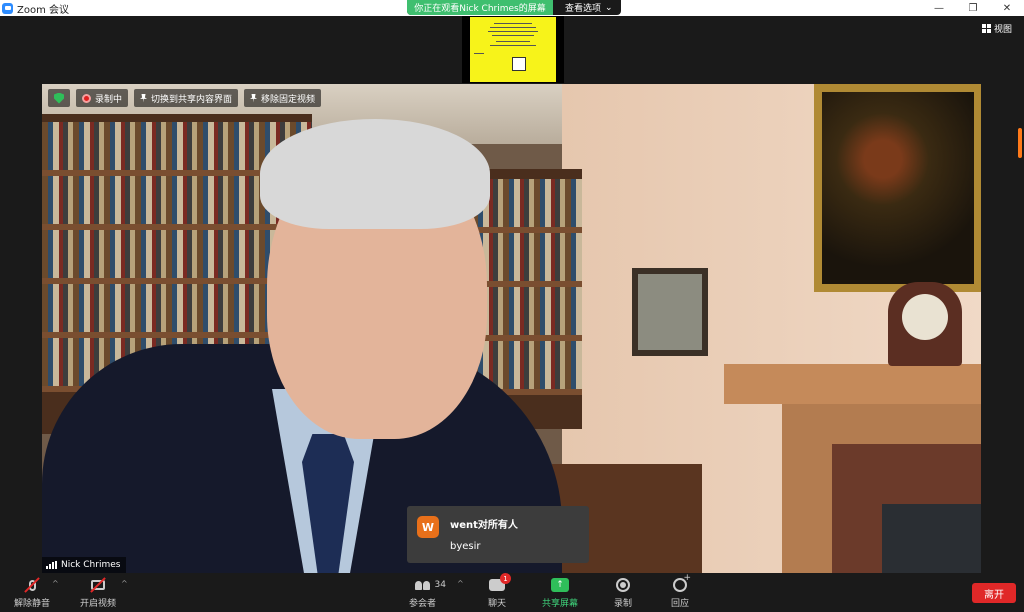 This screenshot has height=612, width=1024. I want to click on unpin-video-button: 移除固定视频, so click(283, 98).